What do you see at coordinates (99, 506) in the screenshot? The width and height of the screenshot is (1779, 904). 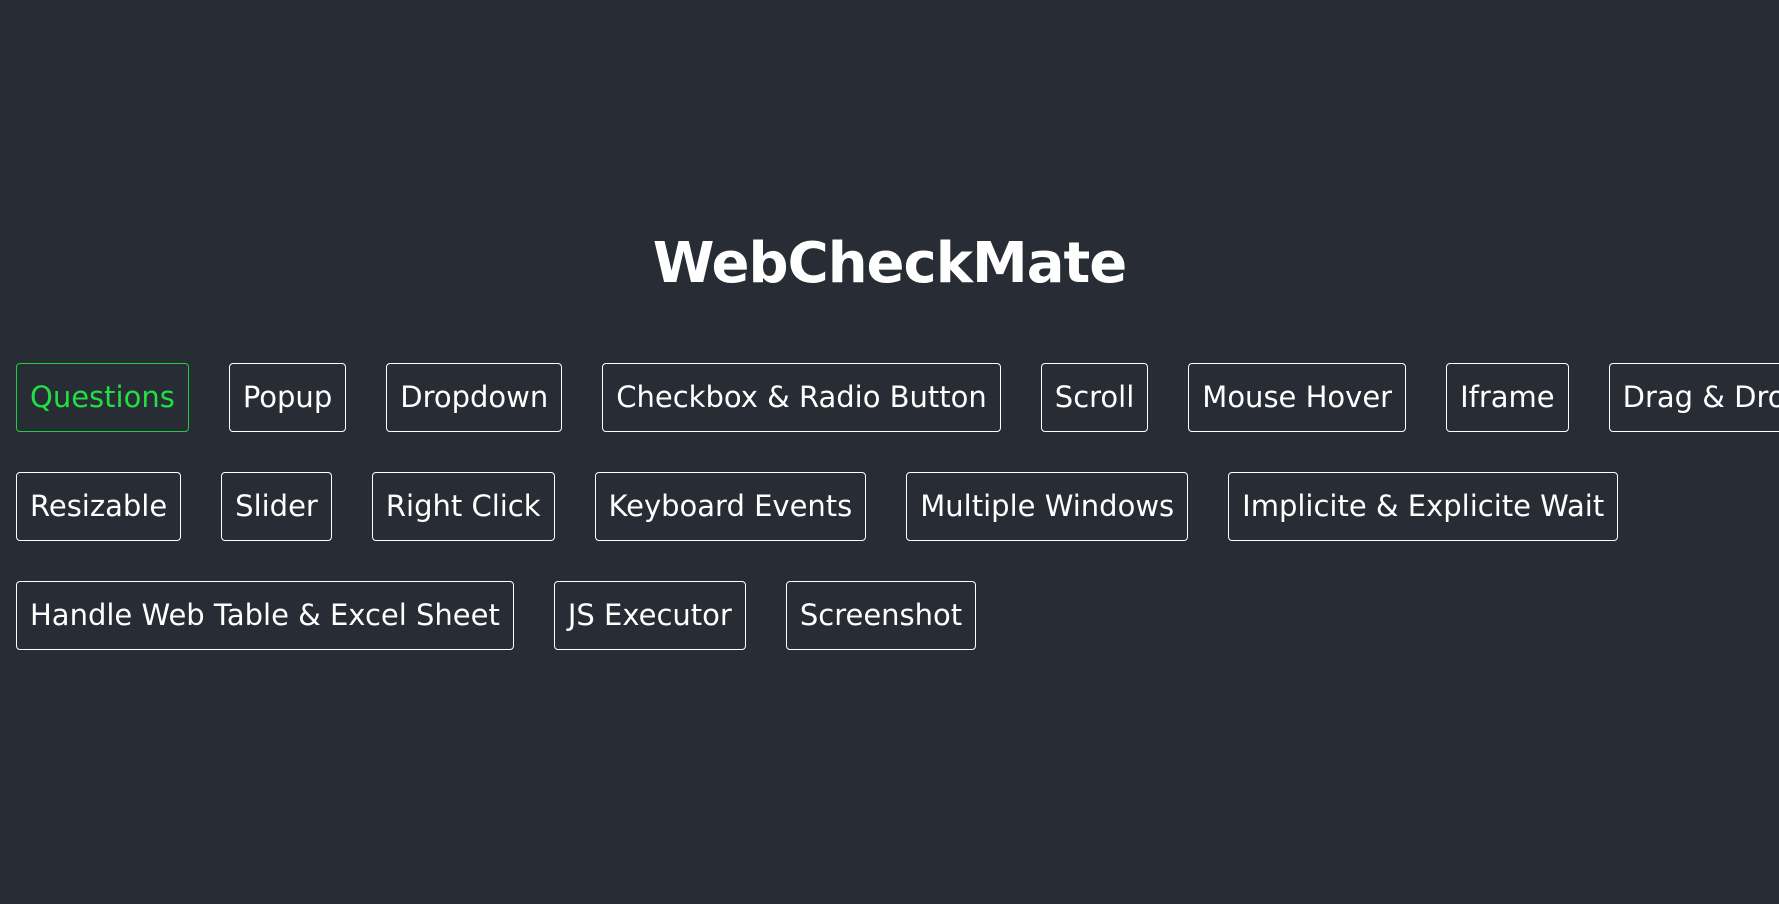 I see `resizable-button: Resizable` at bounding box center [99, 506].